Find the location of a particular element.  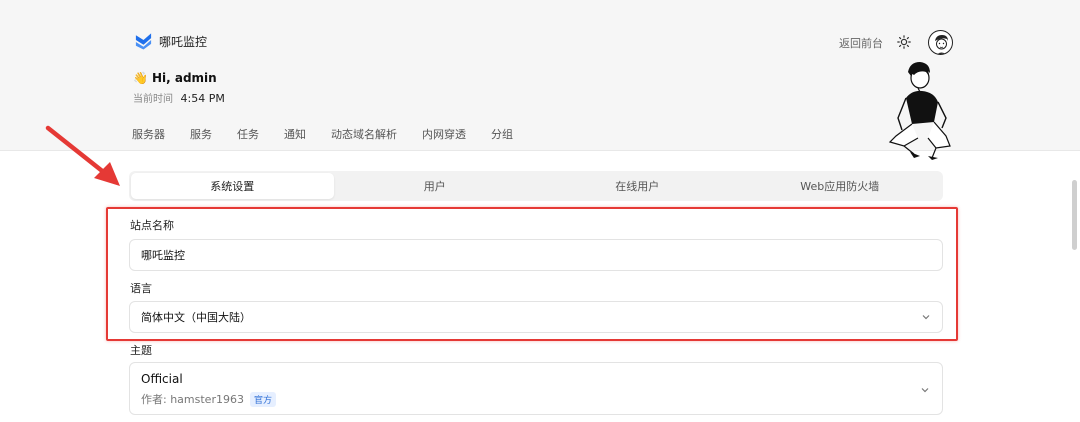

chevron-down-icon is located at coordinates (925, 390).